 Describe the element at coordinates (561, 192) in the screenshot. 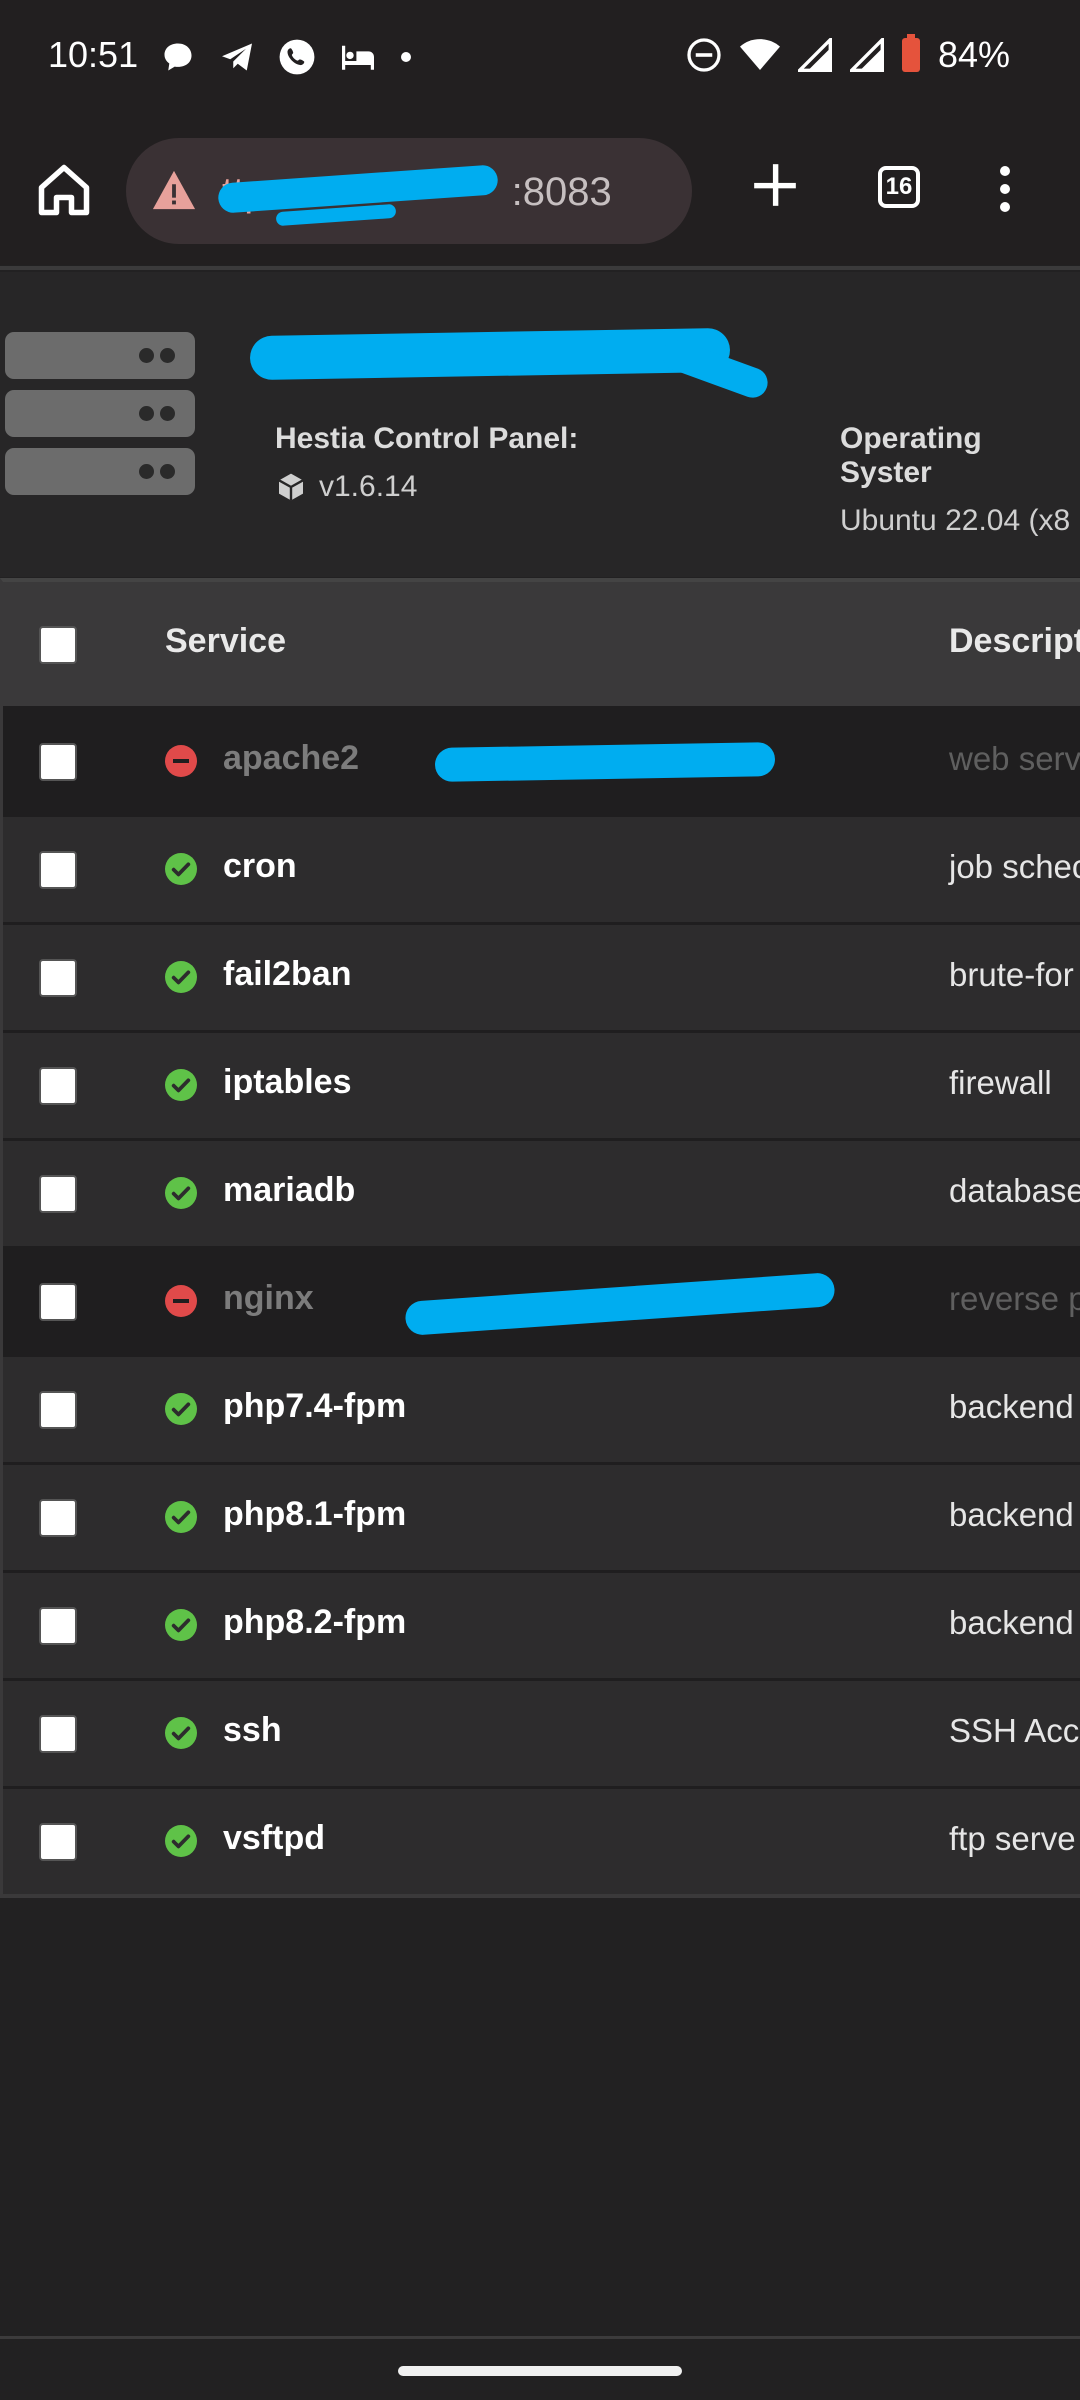

I see `url-port: :8083` at that location.